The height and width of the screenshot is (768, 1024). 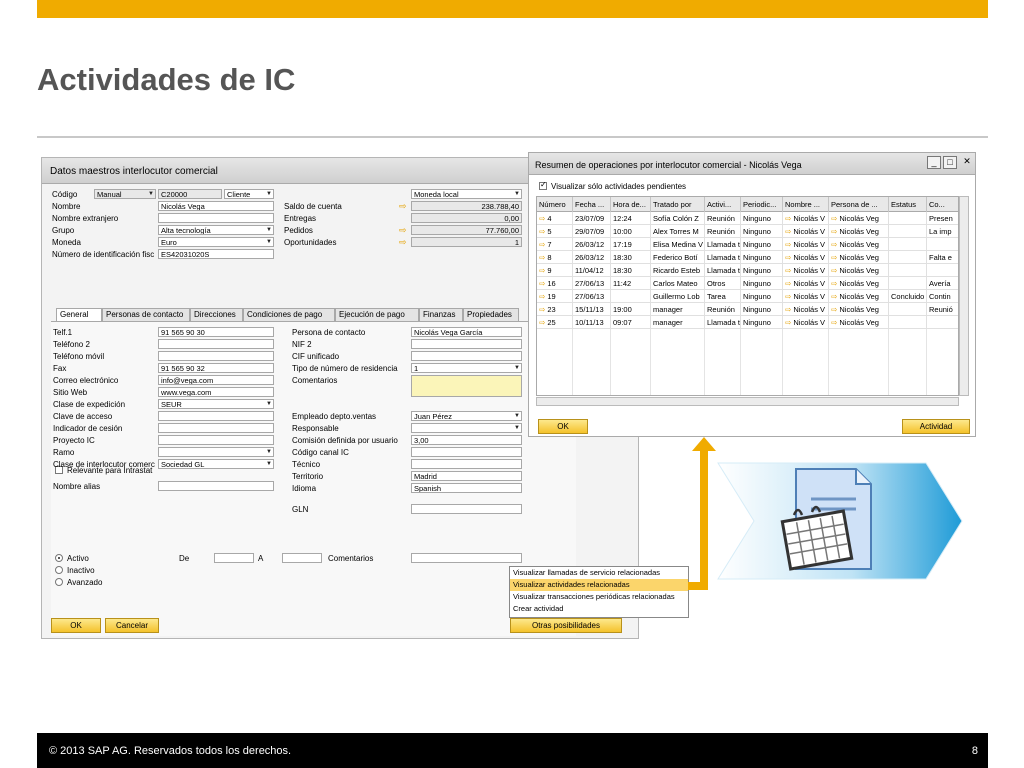 I want to click on ok-button: OK, so click(x=76, y=625).